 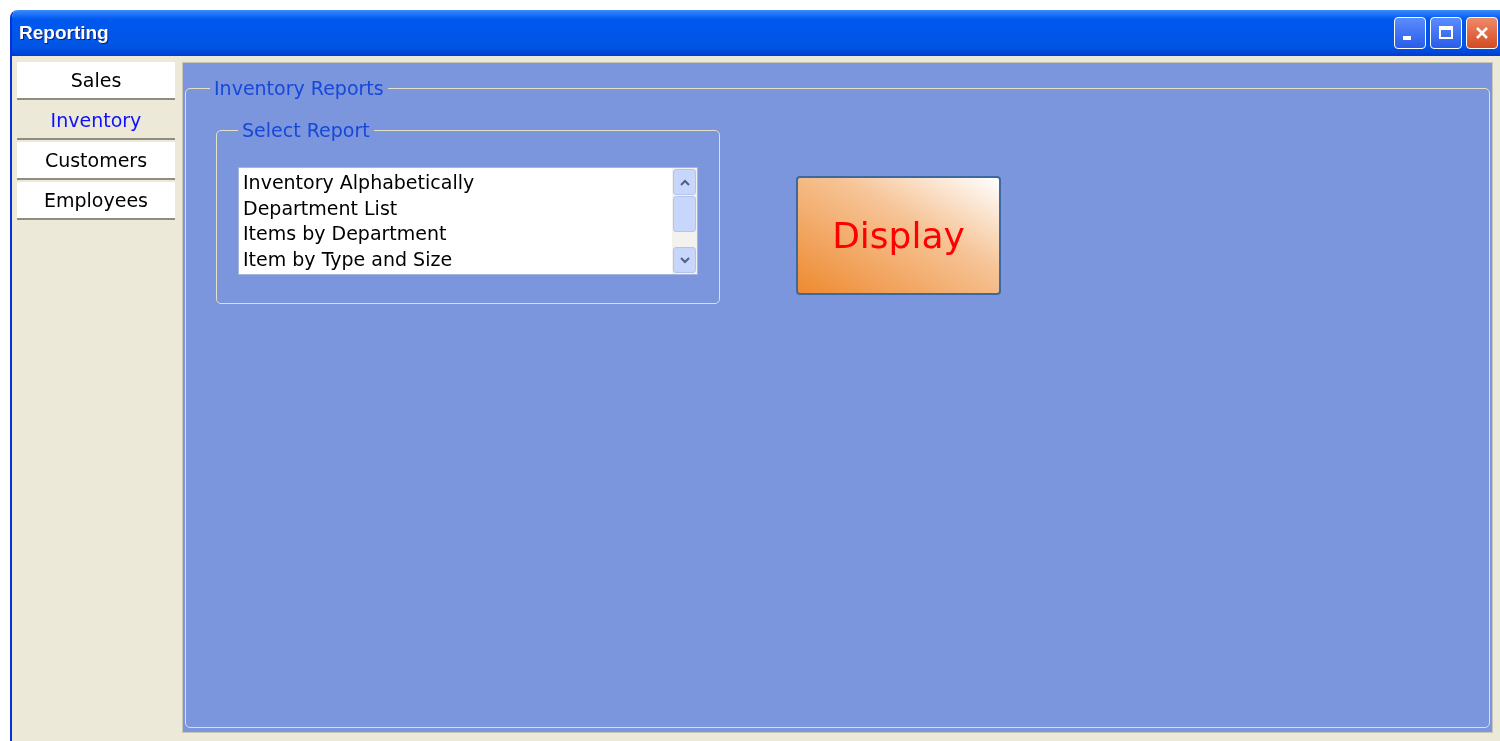 I want to click on window-title: Reporting, so click(x=64, y=33).